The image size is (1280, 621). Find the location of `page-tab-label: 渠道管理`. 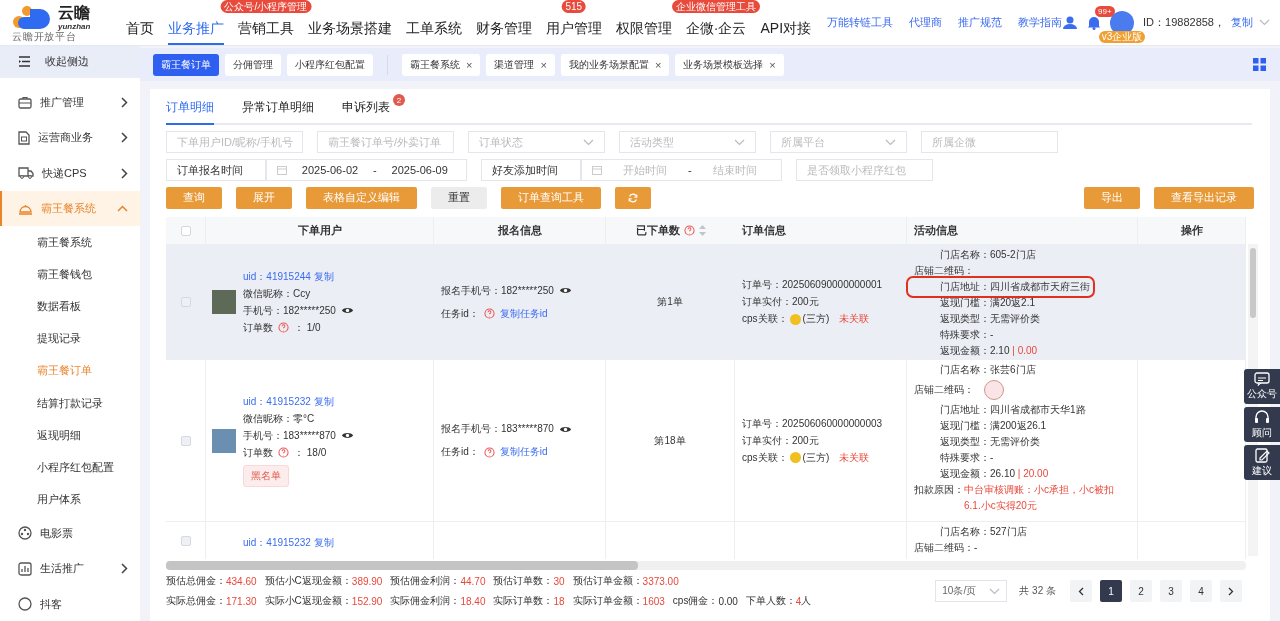

page-tab-label: 渠道管理 is located at coordinates (514, 64).